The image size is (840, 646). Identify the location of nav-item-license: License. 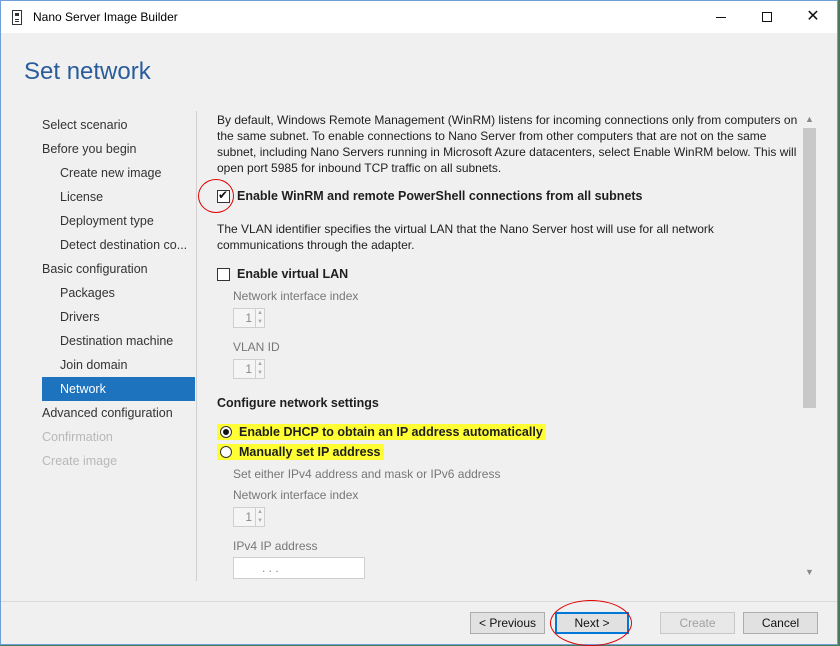
(118, 197).